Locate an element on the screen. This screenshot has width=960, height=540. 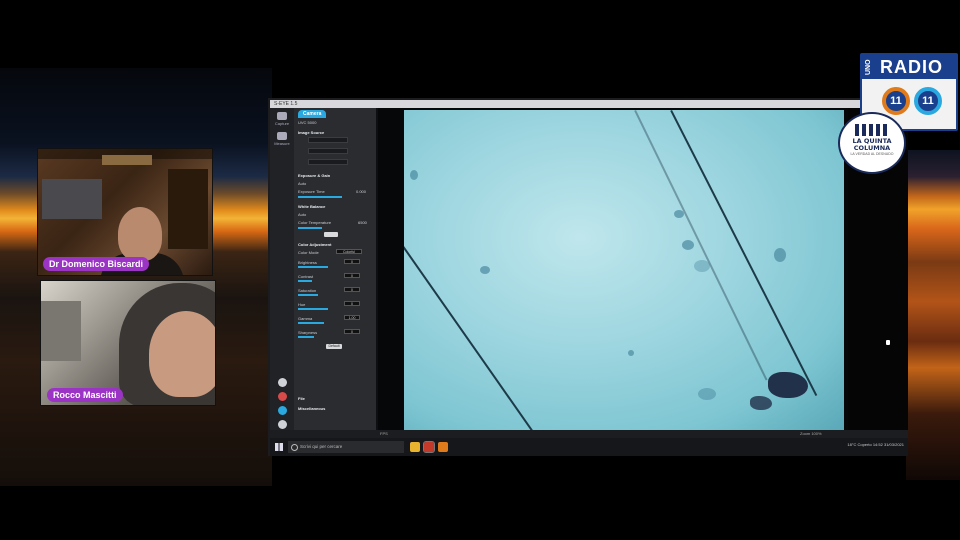
measure-tool-button: Measure is located at coordinates (282, 140).